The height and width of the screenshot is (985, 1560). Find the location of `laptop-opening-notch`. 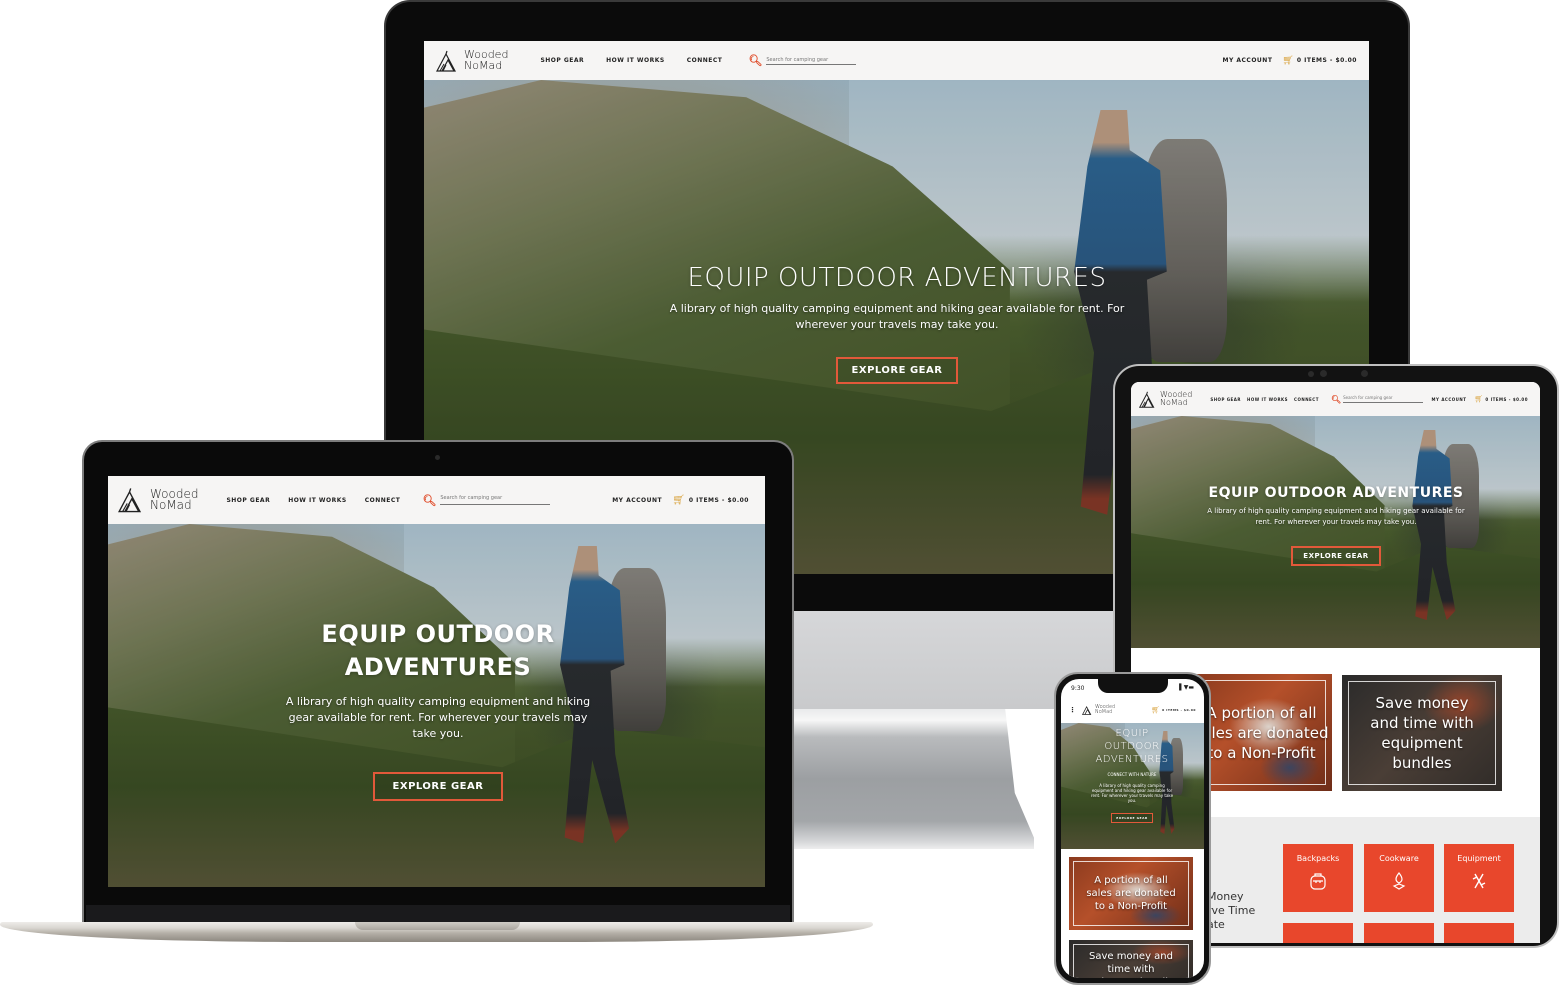

laptop-opening-notch is located at coordinates (437, 926).